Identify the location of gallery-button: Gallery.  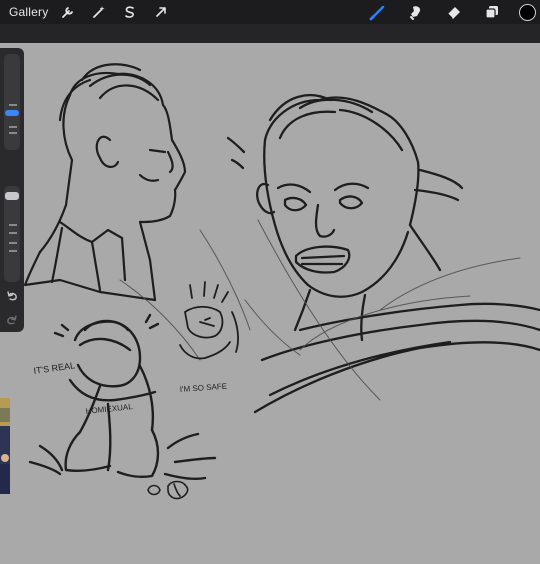
(28, 12).